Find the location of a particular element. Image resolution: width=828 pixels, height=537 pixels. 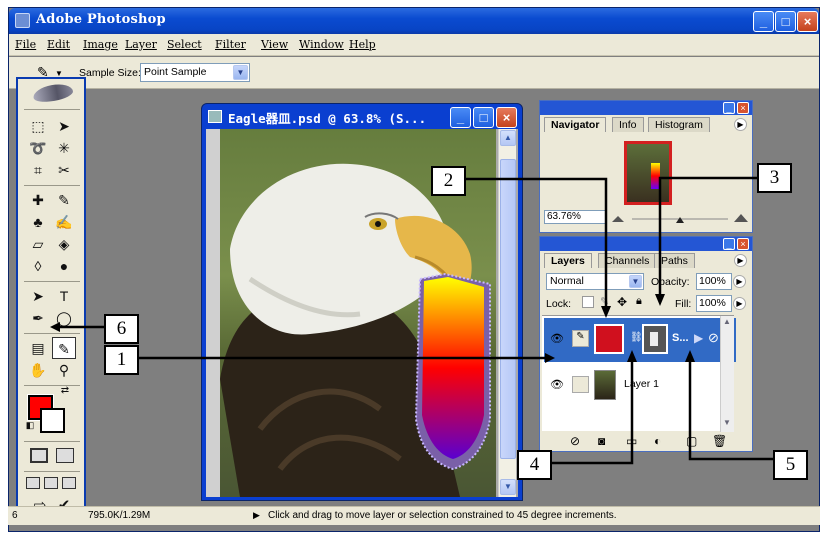

status-zoom-cell: 6 is located at coordinates (15, 515).